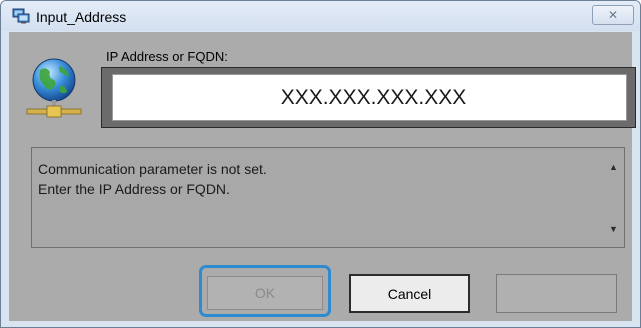 The image size is (641, 328). I want to click on blank-button, so click(556, 293).